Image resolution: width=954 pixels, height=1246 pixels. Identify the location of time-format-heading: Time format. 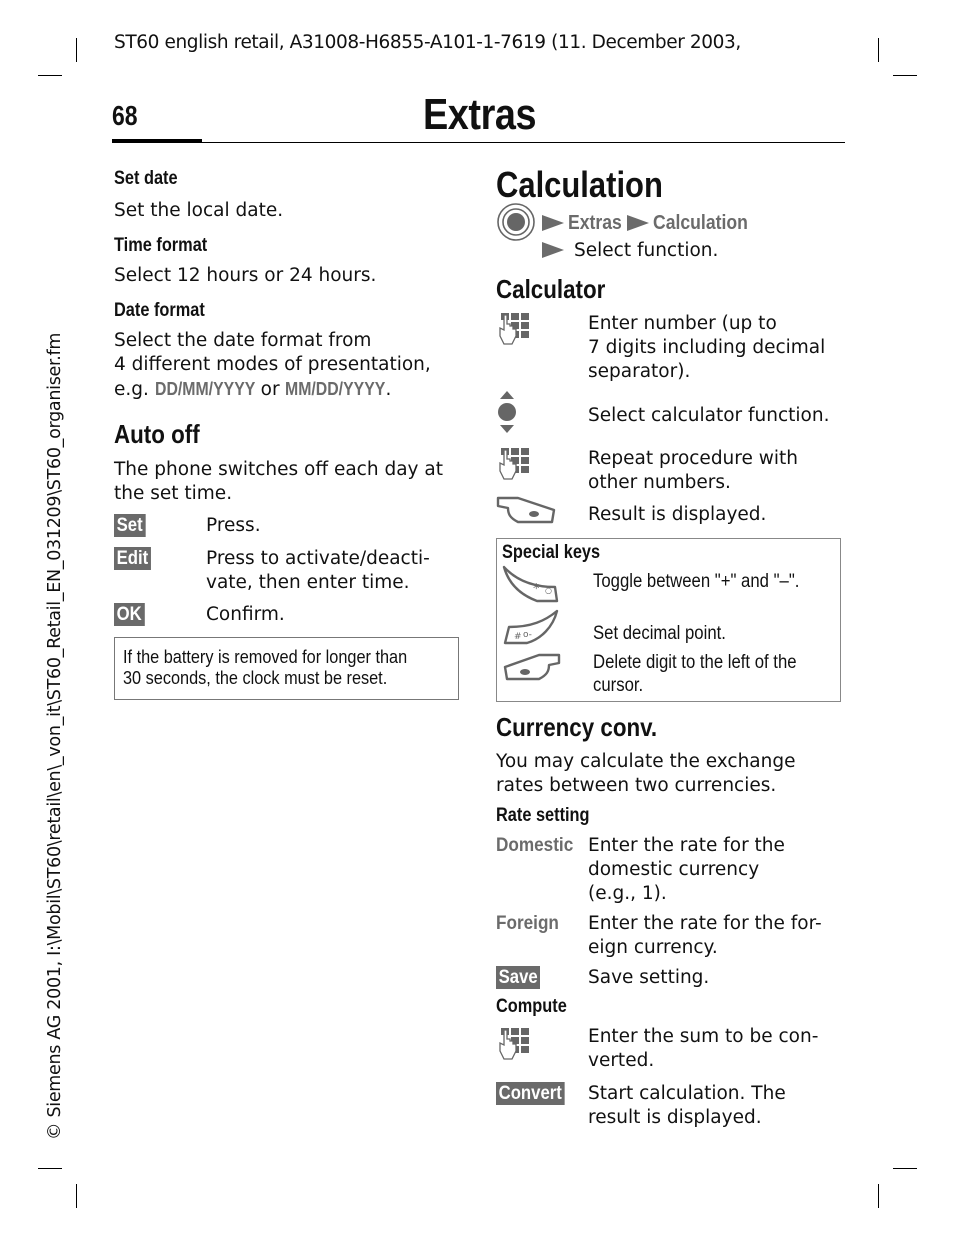
(161, 245).